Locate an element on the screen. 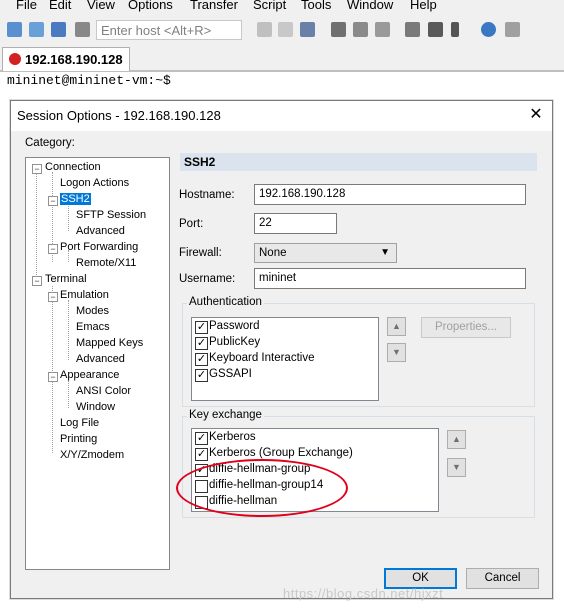 Image resolution: width=564 pixels, height=613 pixels. tree-item-modes: Modes is located at coordinates (92, 311).